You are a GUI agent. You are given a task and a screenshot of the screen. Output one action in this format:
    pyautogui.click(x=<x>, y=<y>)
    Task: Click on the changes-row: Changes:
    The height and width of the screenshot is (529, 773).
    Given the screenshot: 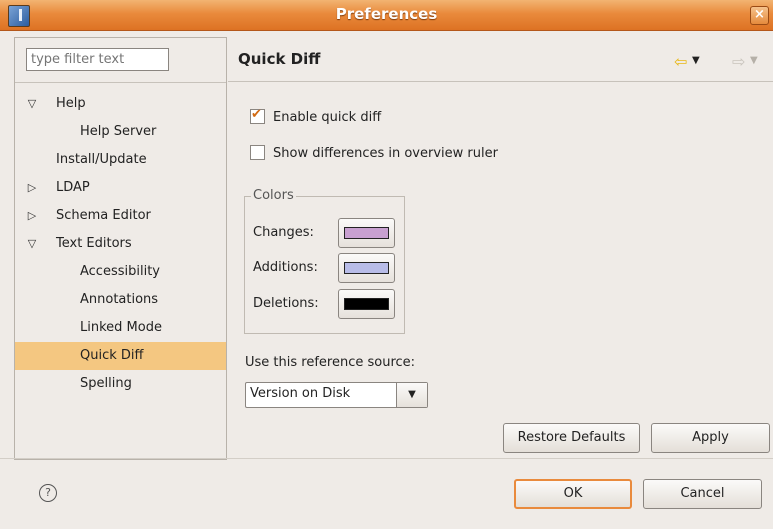 What is the action you would take?
    pyautogui.click(x=283, y=233)
    